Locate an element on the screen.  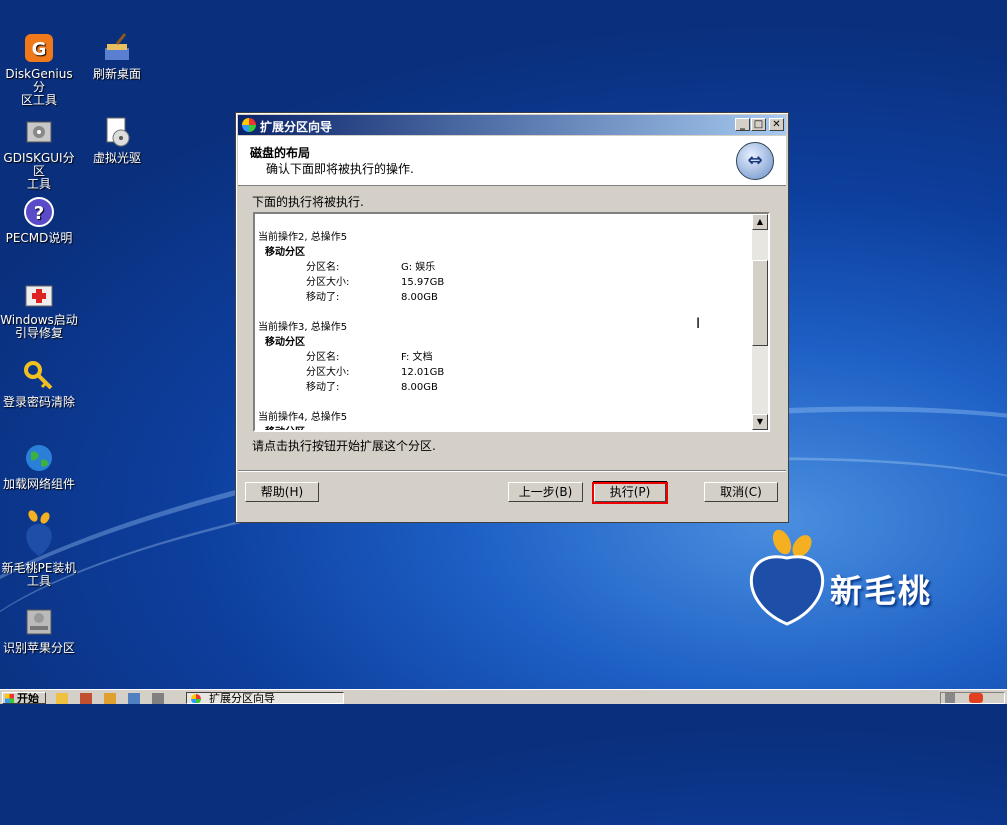
operation-field: 分区名: G: 娱乐 is located at coordinates (505, 267).